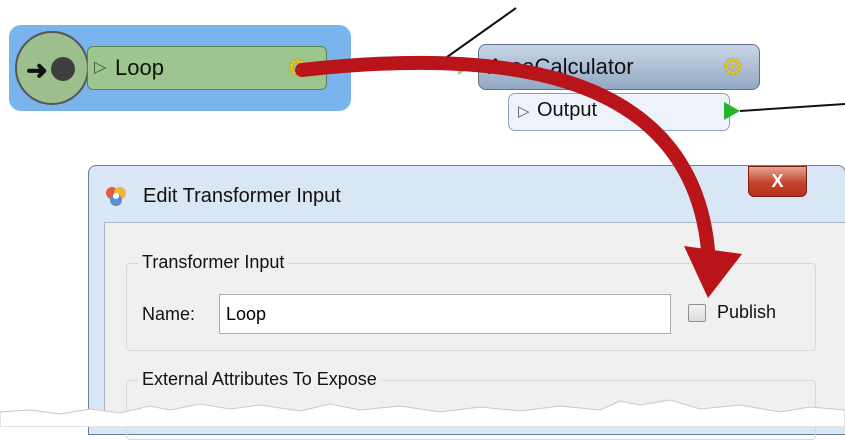 The image size is (845, 440). What do you see at coordinates (792, 107) in the screenshot?
I see `connection-line-output` at bounding box center [792, 107].